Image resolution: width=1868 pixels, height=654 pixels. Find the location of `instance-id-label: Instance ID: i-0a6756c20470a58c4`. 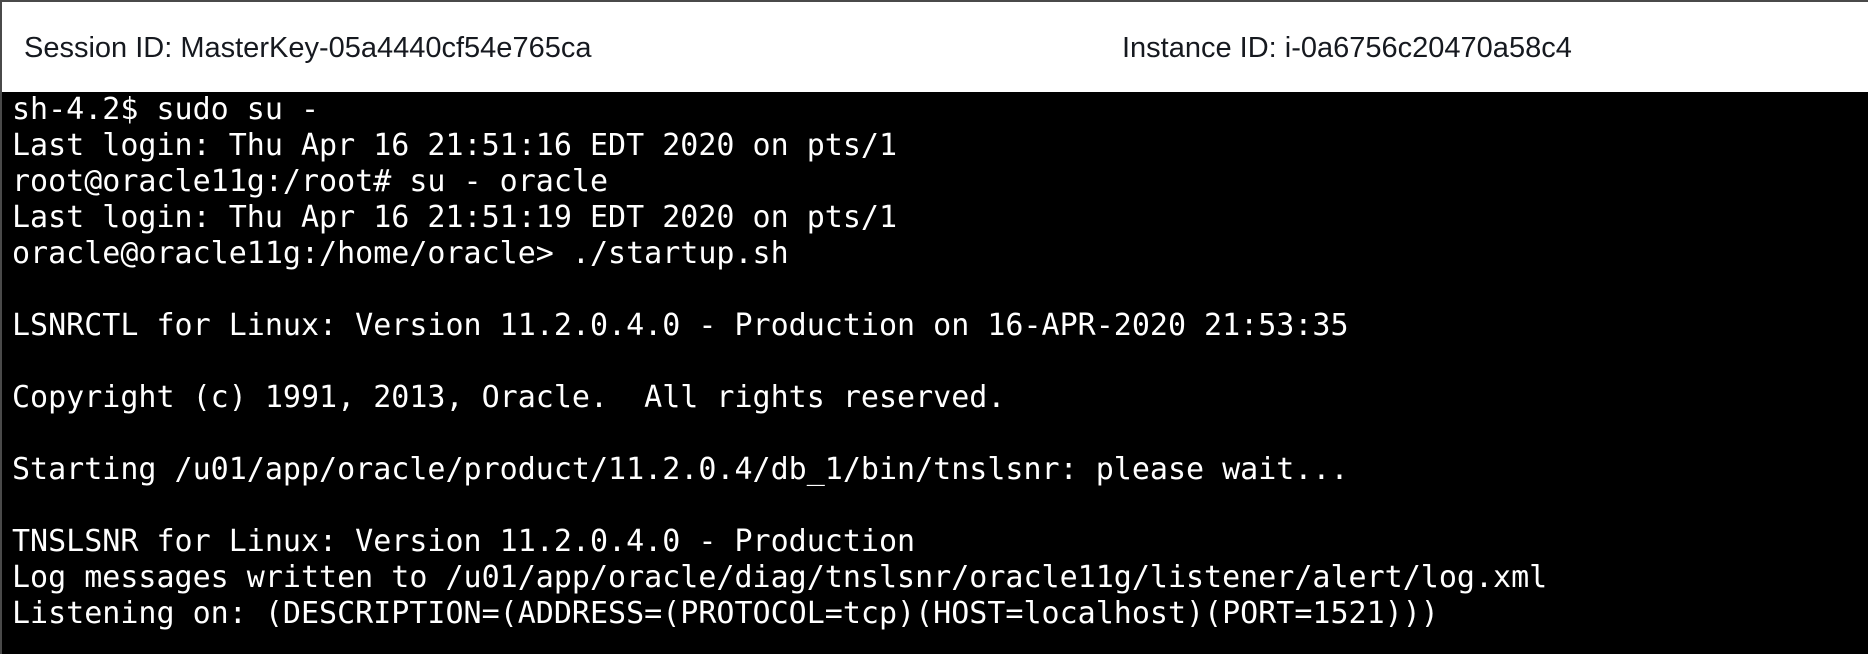

instance-id-label: Instance ID: i-0a6756c20470a58c4 is located at coordinates (1347, 48).